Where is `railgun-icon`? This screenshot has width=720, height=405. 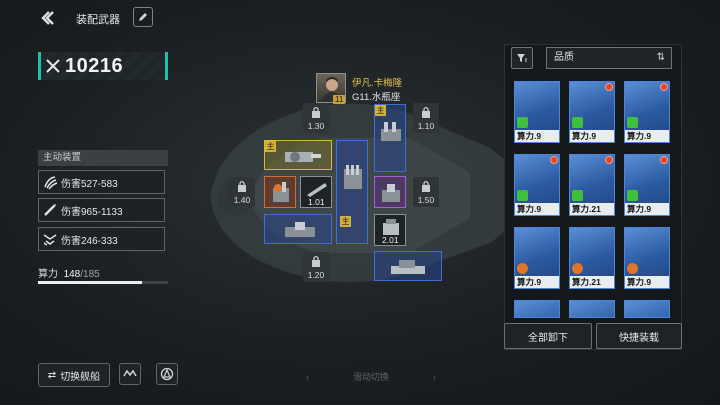
railgun-icon is located at coordinates (317, 190).